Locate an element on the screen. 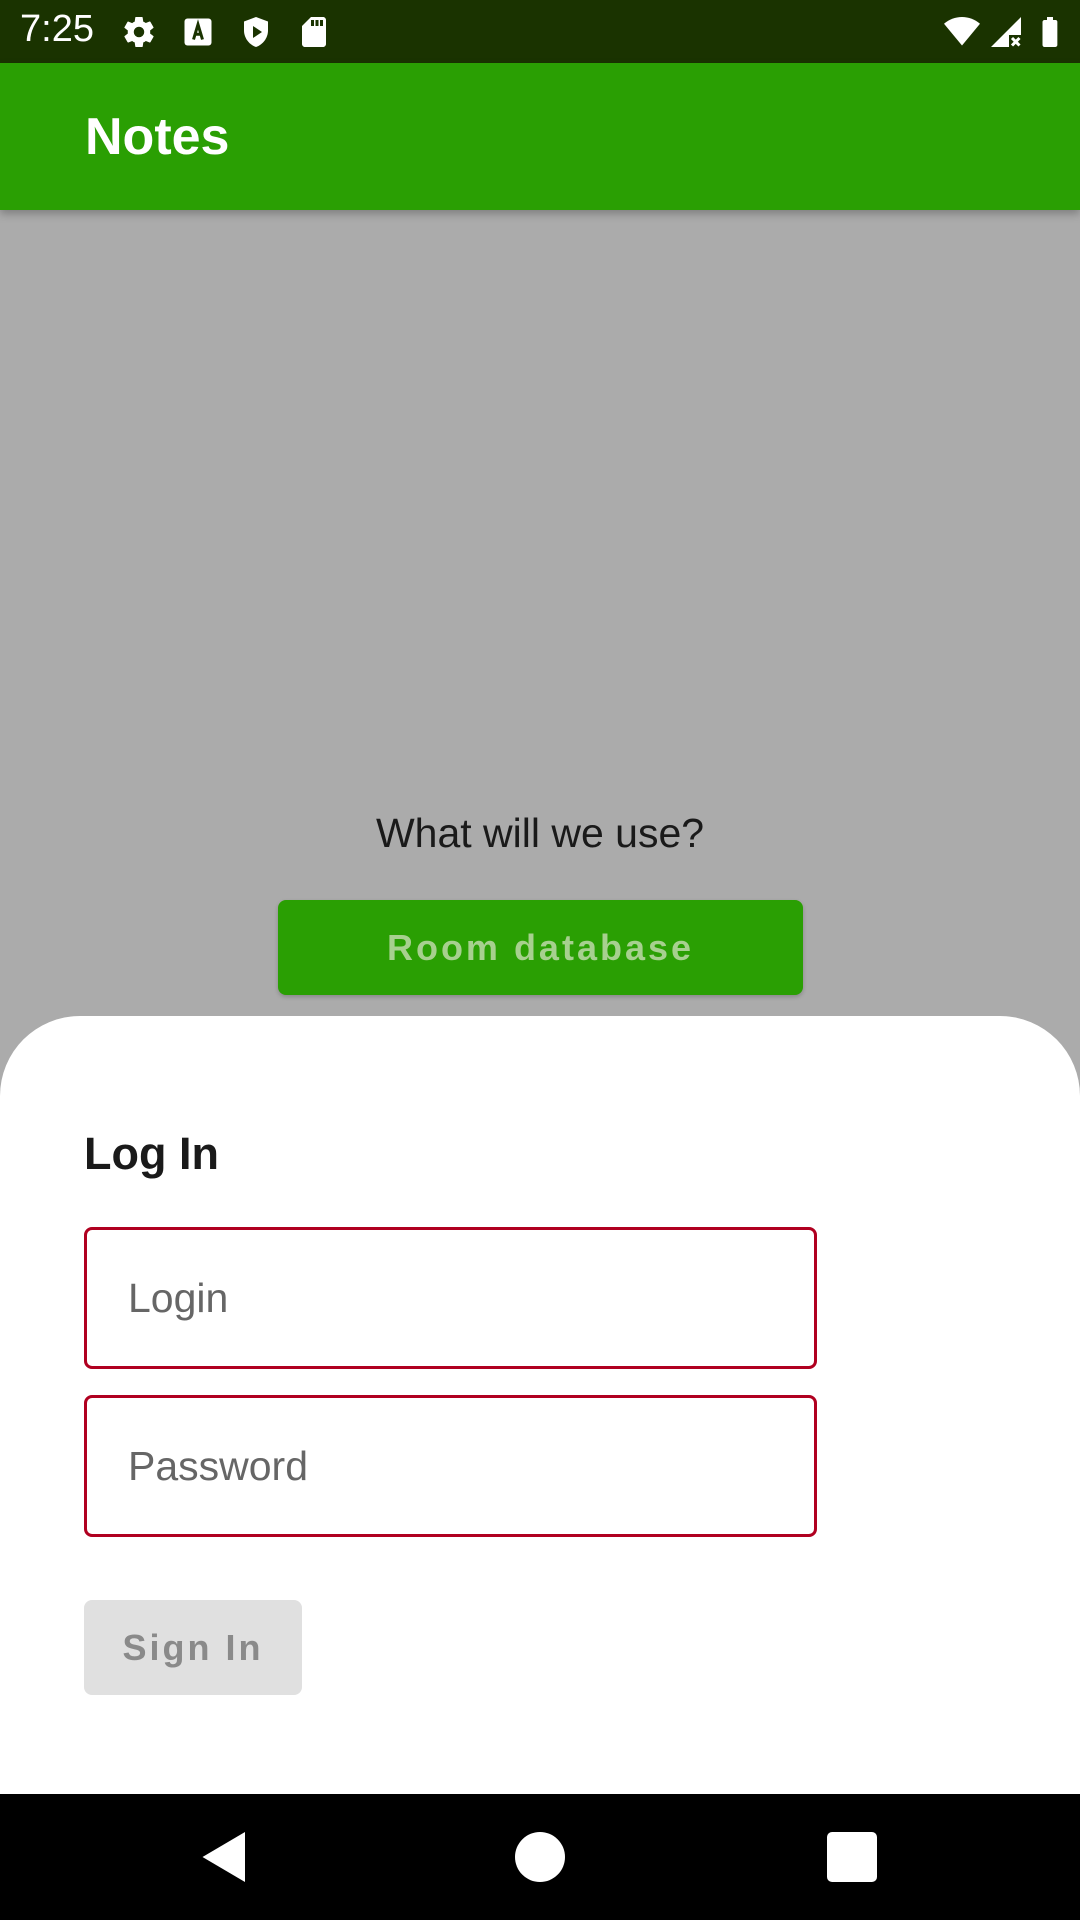  sheet-title: Log In is located at coordinates (151, 1153).